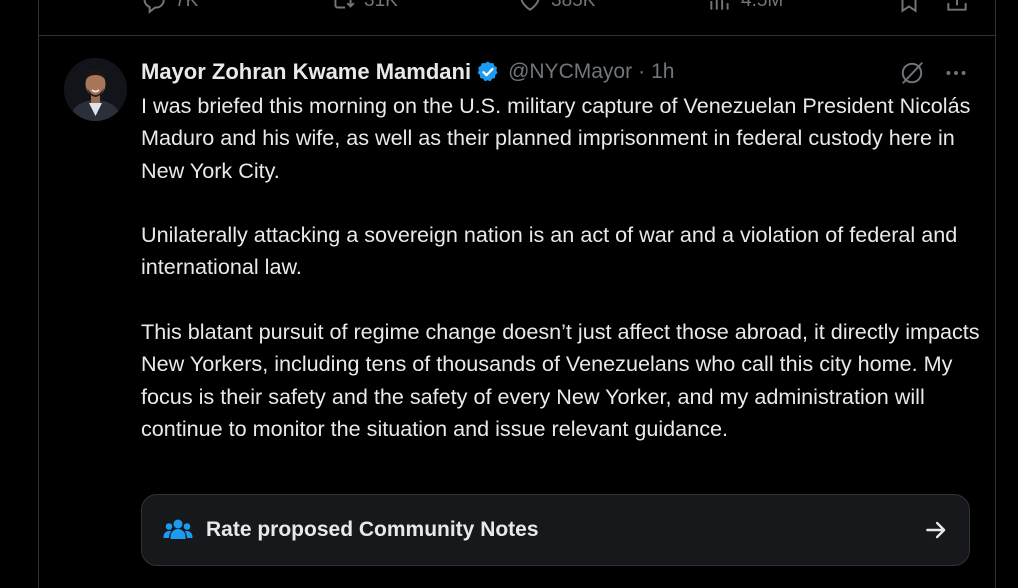 Image resolution: width=1018 pixels, height=588 pixels. What do you see at coordinates (555, 530) in the screenshot?
I see `community-notes-button: Rate proposed Community Notes` at bounding box center [555, 530].